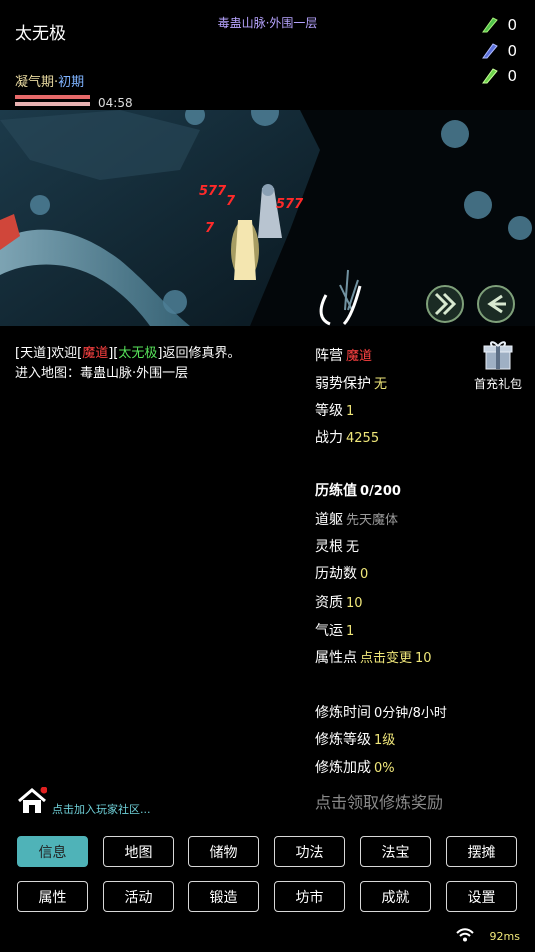 The height and width of the screenshot is (952, 535). I want to click on menu-achievements-button: 成就, so click(395, 896).